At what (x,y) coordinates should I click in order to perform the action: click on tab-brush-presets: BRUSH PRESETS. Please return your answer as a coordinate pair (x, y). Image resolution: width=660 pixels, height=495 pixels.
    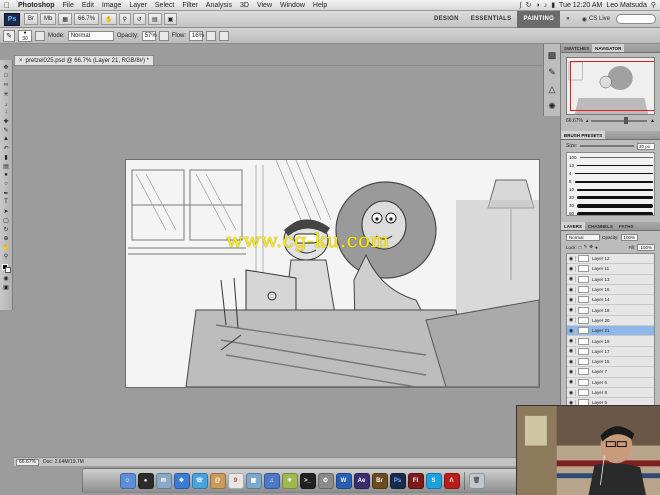
    Looking at the image, I should click on (583, 135).